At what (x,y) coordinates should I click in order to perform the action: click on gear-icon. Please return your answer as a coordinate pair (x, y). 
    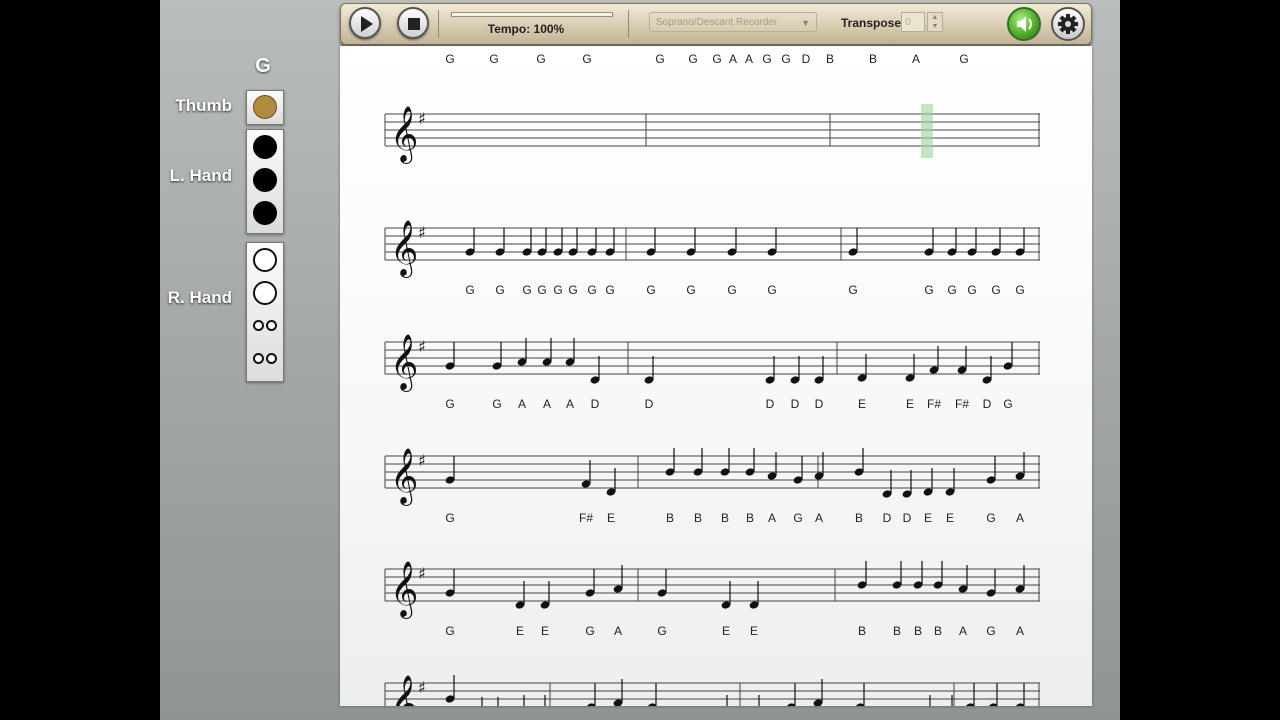
    Looking at the image, I should click on (1068, 24).